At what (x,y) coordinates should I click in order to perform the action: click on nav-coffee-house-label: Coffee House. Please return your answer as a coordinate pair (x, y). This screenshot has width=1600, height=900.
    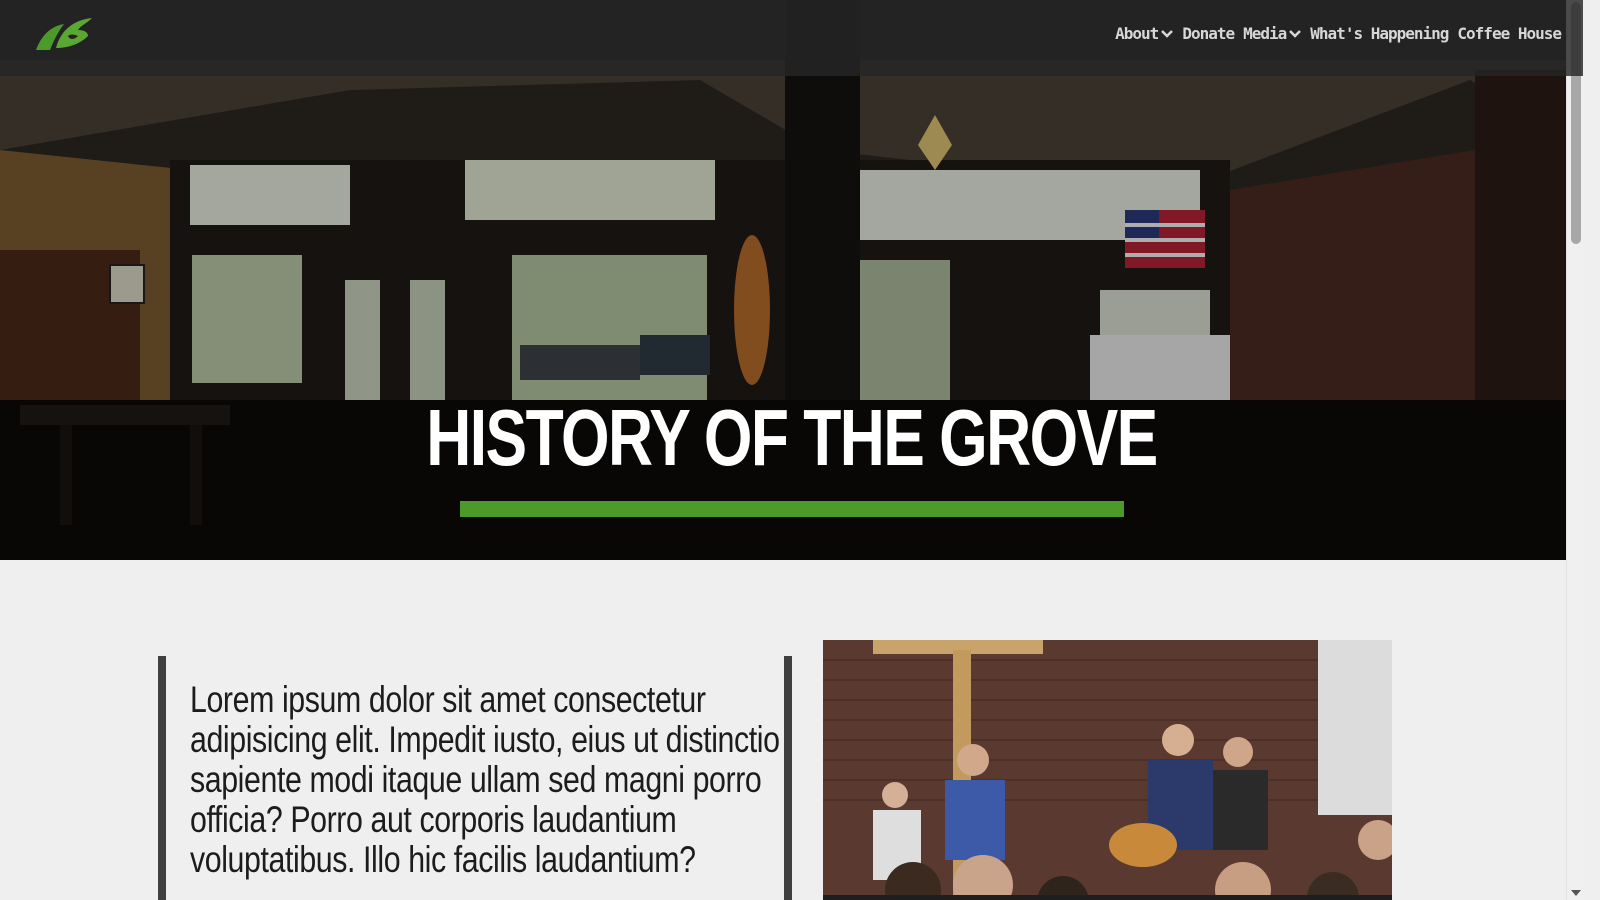
    Looking at the image, I should click on (1509, 33).